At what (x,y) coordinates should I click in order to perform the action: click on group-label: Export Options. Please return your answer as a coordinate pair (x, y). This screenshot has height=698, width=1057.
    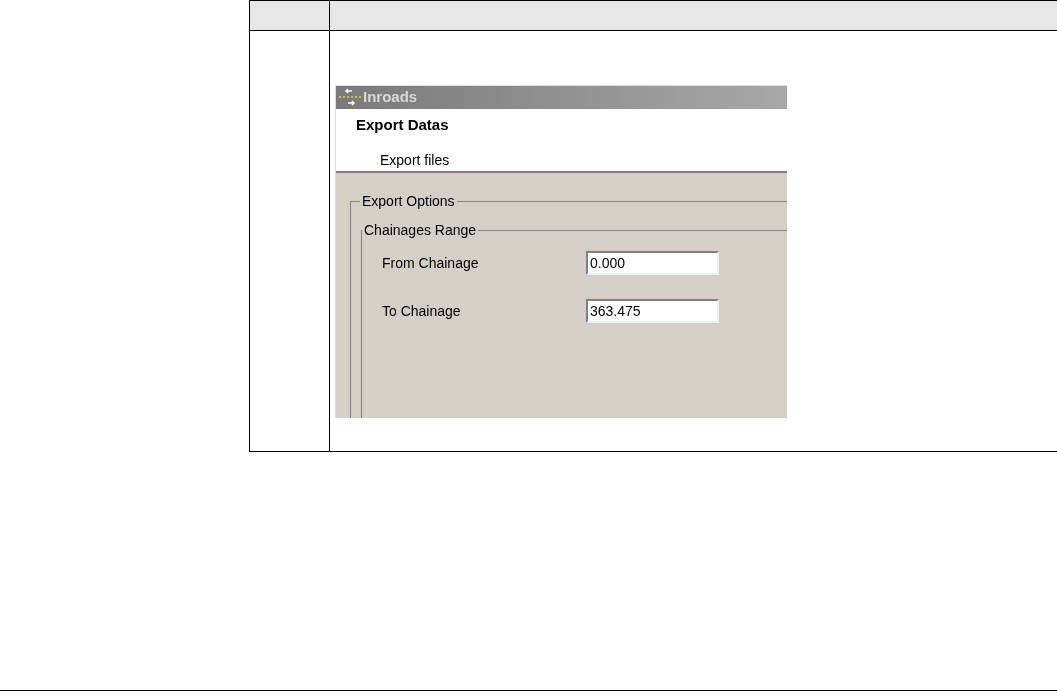
    Looking at the image, I should click on (408, 201).